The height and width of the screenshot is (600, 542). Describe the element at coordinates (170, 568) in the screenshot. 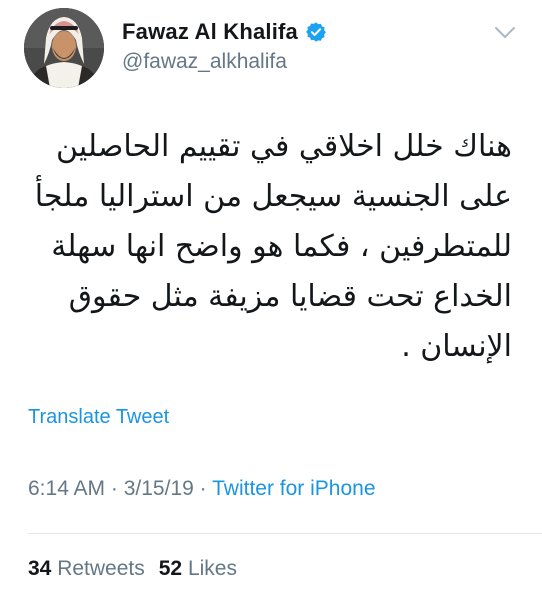

I see `likes-count: 52` at that location.